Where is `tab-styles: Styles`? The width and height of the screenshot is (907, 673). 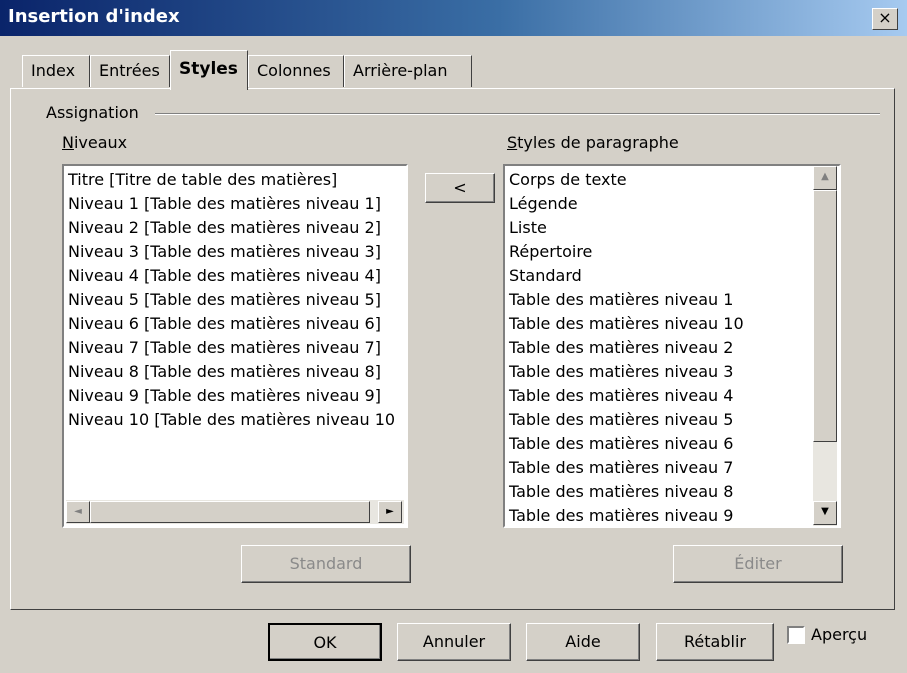 tab-styles: Styles is located at coordinates (209, 70).